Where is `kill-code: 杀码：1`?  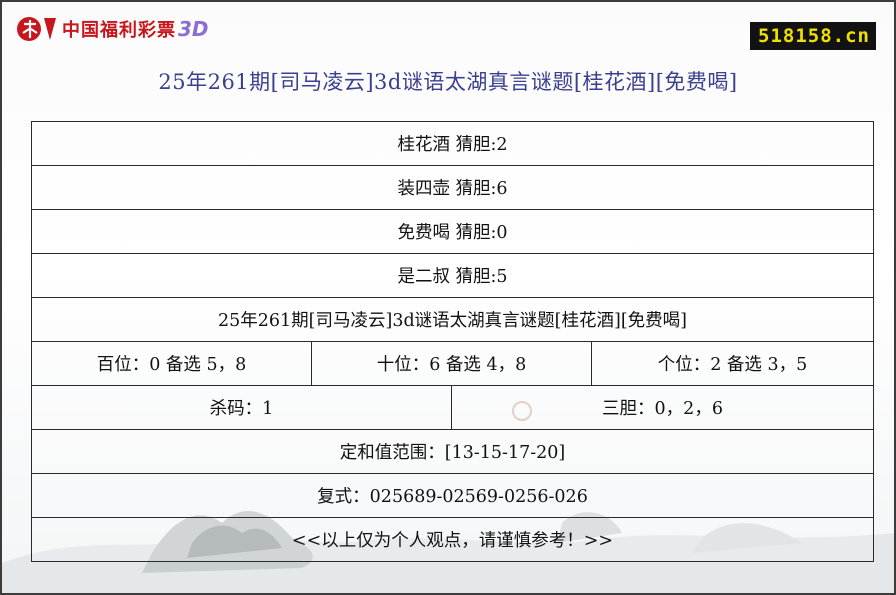 kill-code: 杀码：1 is located at coordinates (241, 407).